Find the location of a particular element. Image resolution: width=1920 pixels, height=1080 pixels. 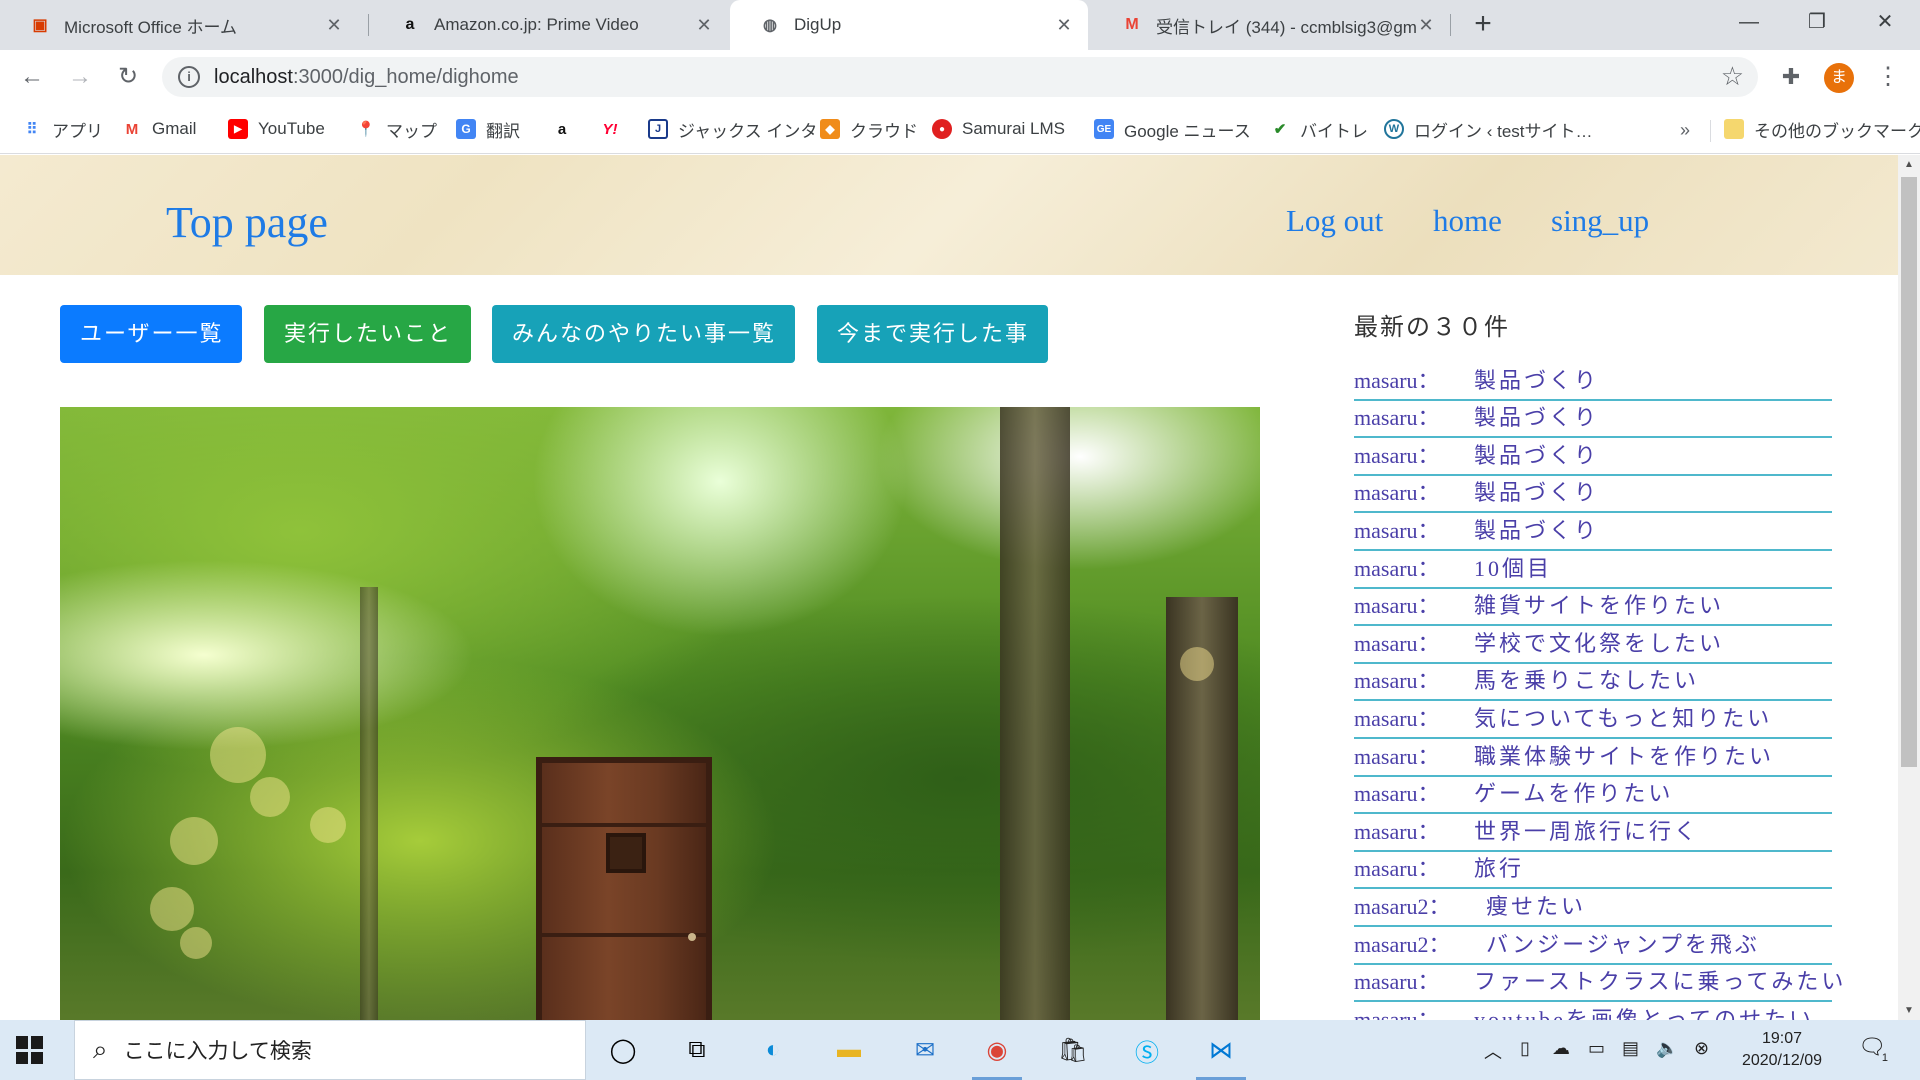

want-to-do-button: 実行したいこと is located at coordinates (367, 334).